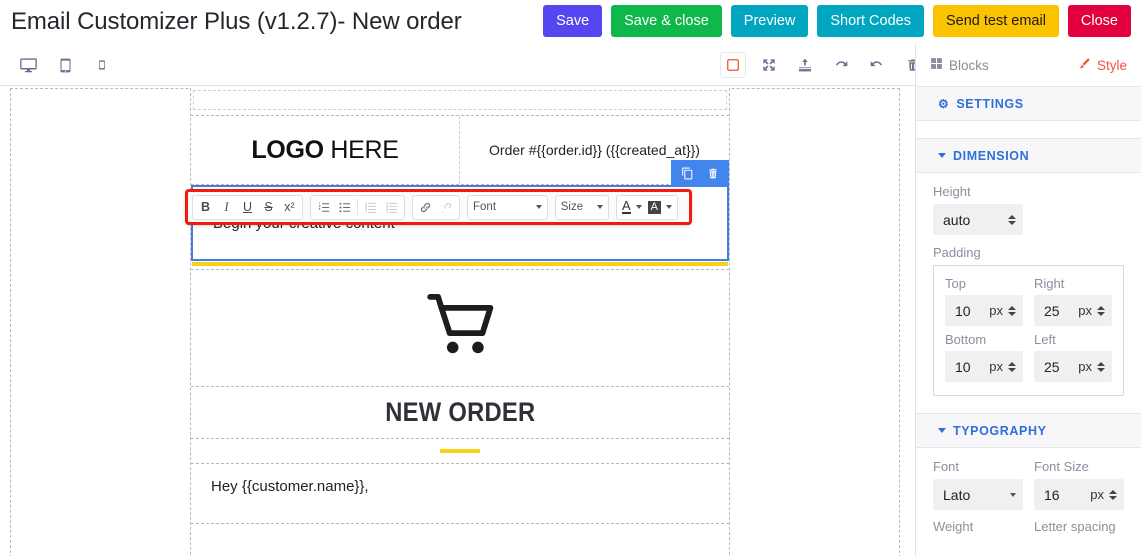 The height and width of the screenshot is (556, 1141). I want to click on height-stepper-icon, so click(1012, 219).